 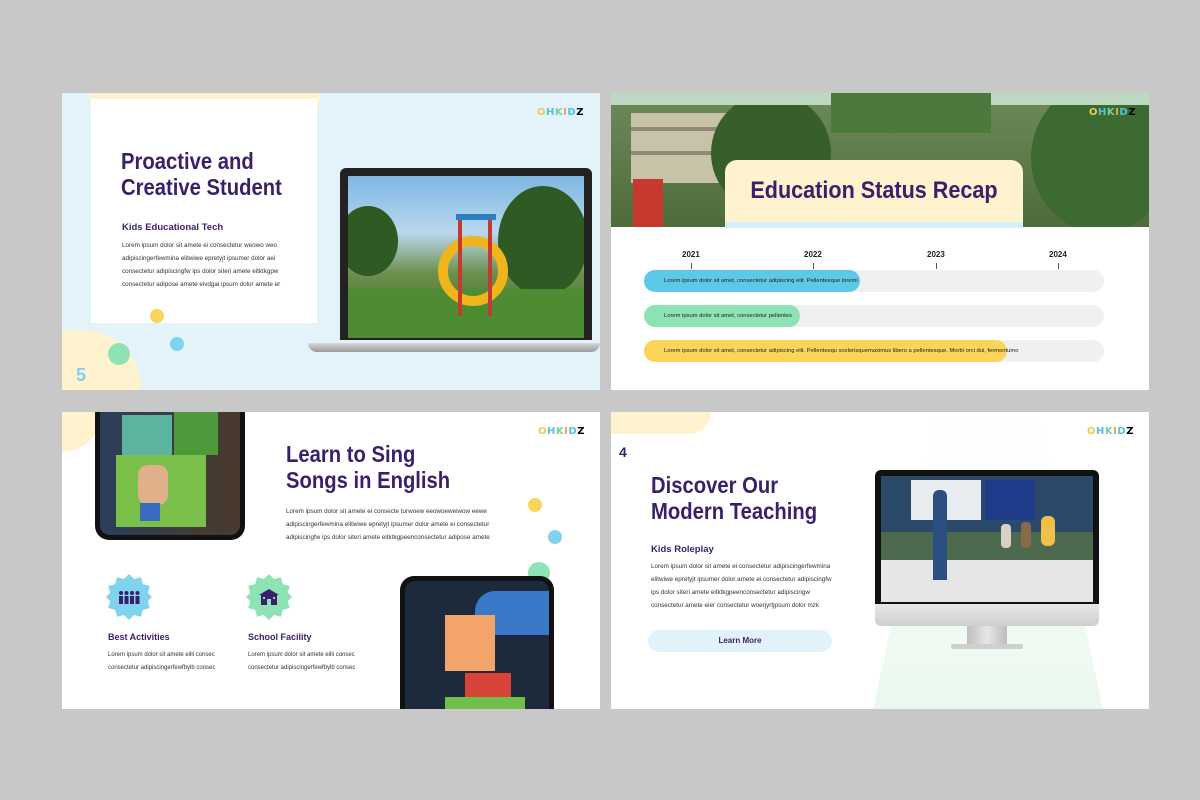 I want to click on best-activities-badge, so click(x=129, y=597).